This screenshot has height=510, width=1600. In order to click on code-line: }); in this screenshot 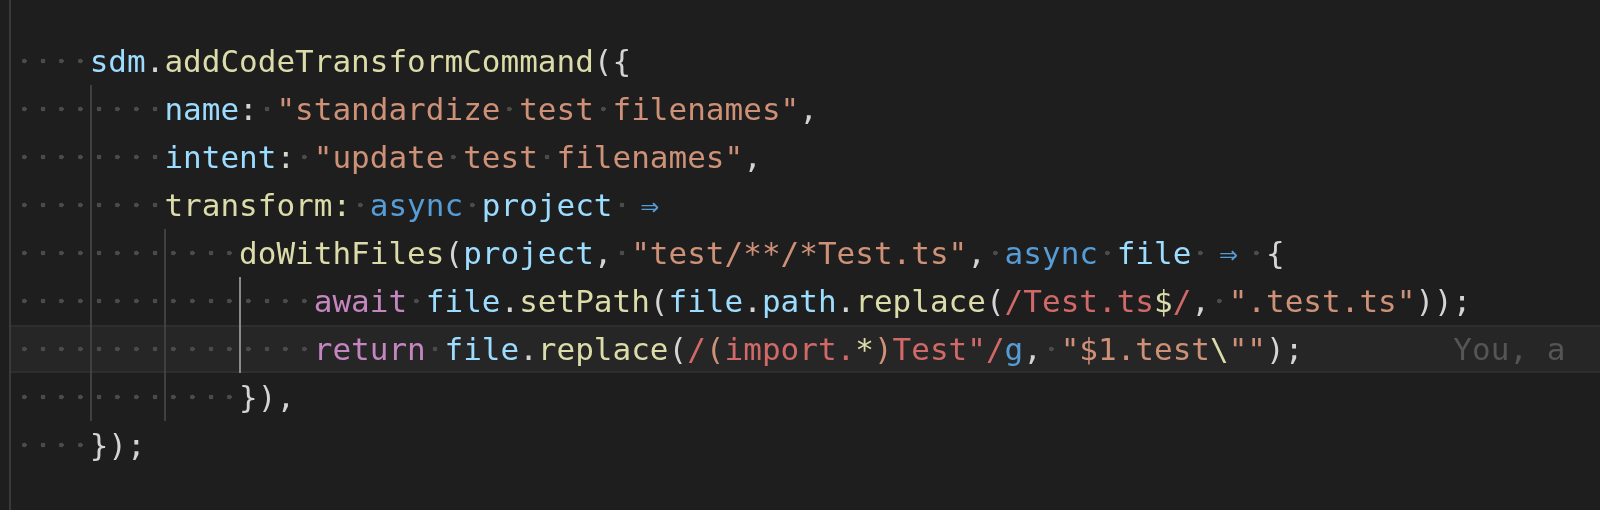, I will do `click(80, 445)`.